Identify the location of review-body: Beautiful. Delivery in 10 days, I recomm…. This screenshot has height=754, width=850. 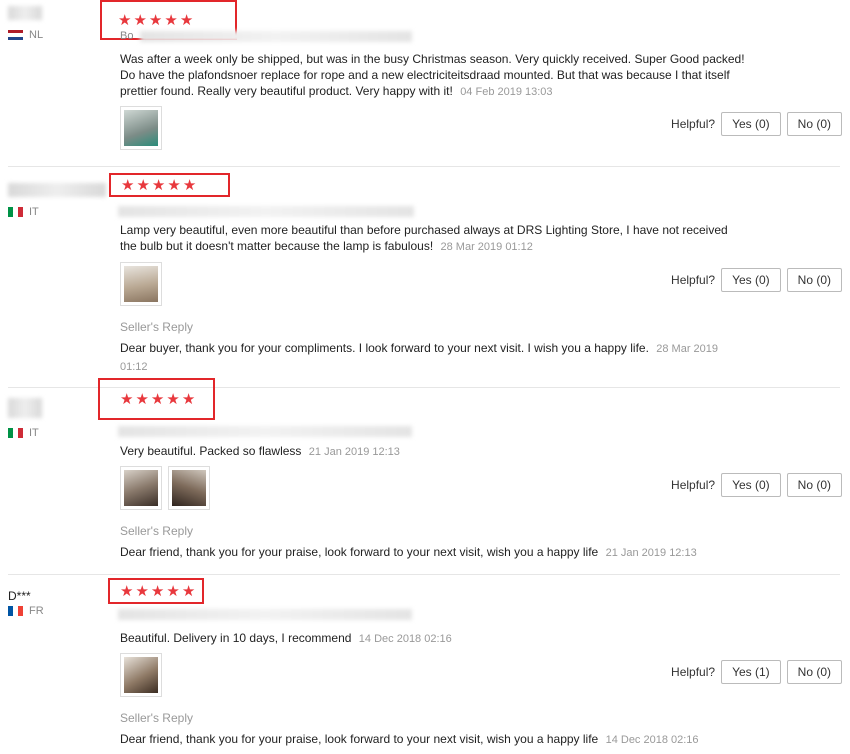
(236, 638).